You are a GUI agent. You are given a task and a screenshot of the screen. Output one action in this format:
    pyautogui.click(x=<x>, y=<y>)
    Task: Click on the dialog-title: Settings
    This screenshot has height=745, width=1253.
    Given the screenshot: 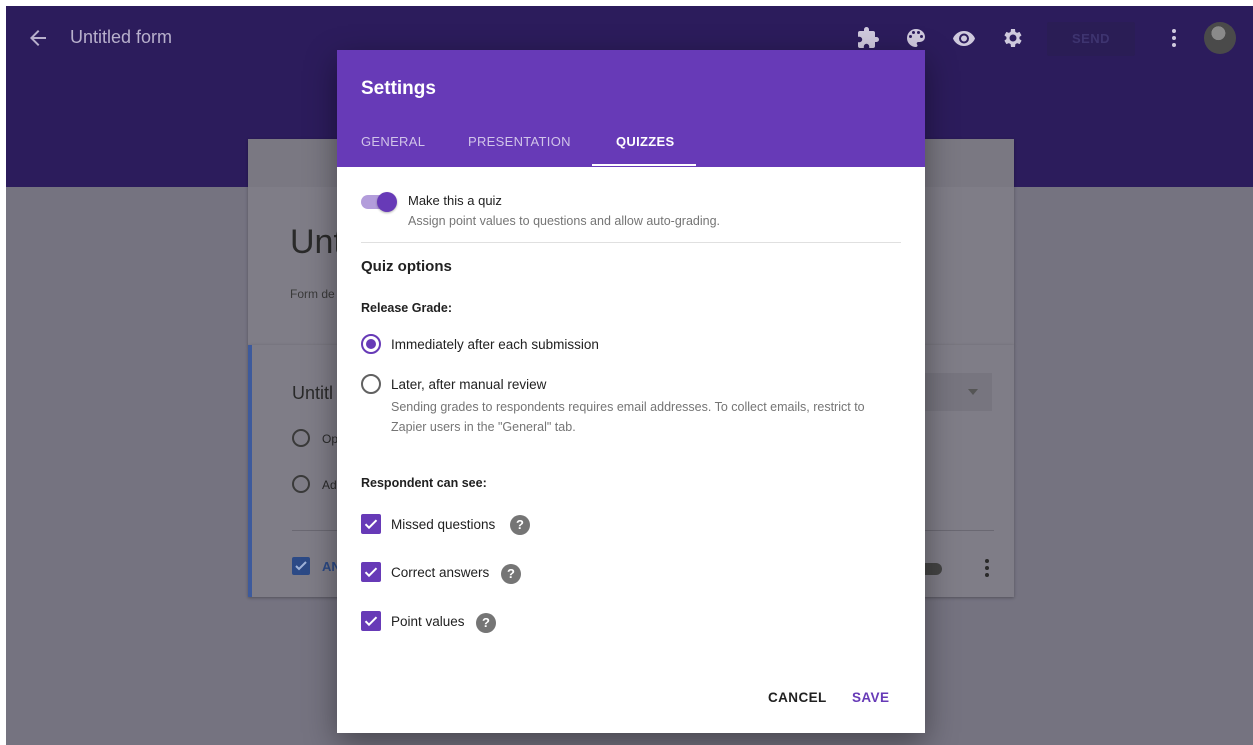 What is the action you would take?
    pyautogui.click(x=398, y=88)
    